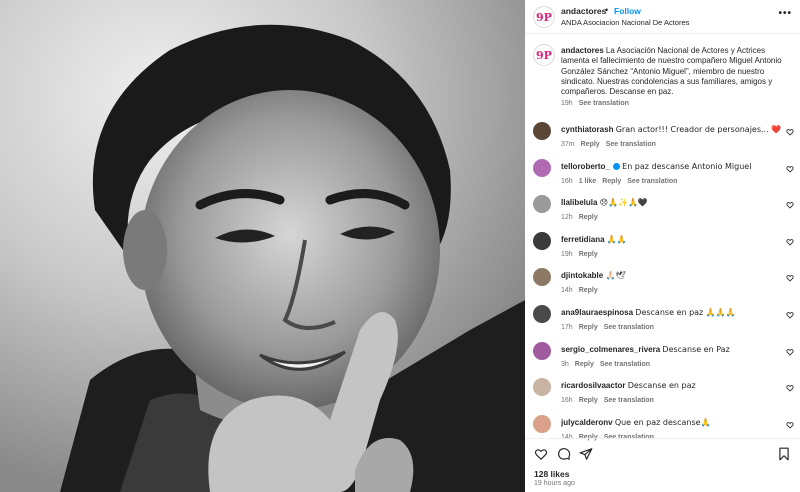  What do you see at coordinates (662, 213) in the screenshot?
I see `comment-row: llalibelula 😞🙏✨🙏🖤 12h Reply` at bounding box center [662, 213].